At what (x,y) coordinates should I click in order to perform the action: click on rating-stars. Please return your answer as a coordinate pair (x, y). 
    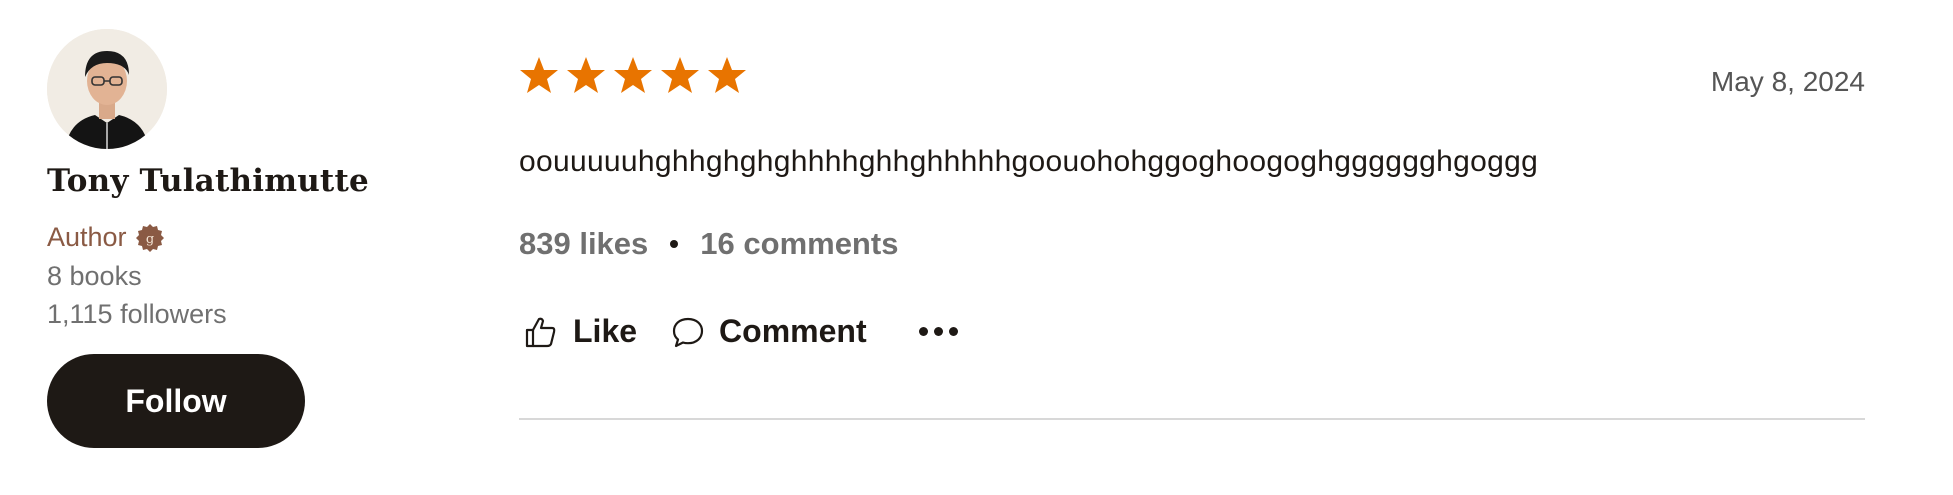
    Looking at the image, I should click on (633, 76).